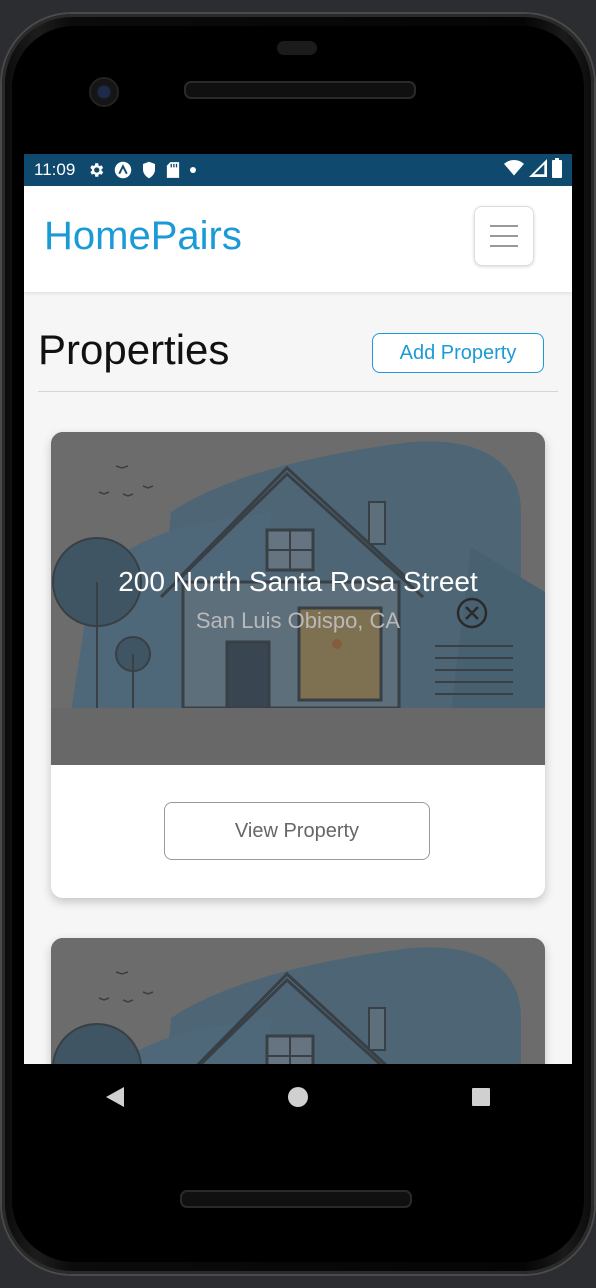  I want to click on home-circle-icon, so click(297, 1097).